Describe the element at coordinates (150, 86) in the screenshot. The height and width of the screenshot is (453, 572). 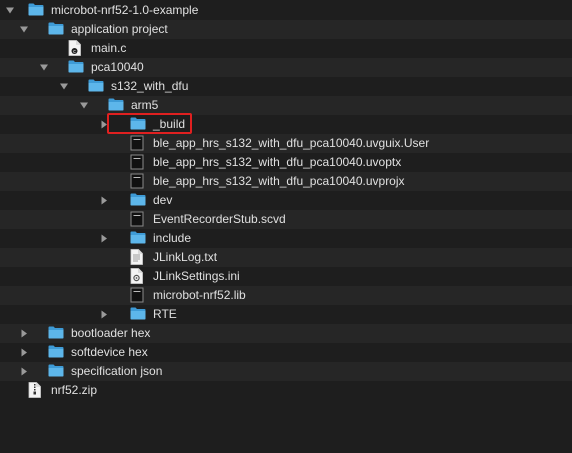
I see `item-label: s132_with_dfu` at that location.